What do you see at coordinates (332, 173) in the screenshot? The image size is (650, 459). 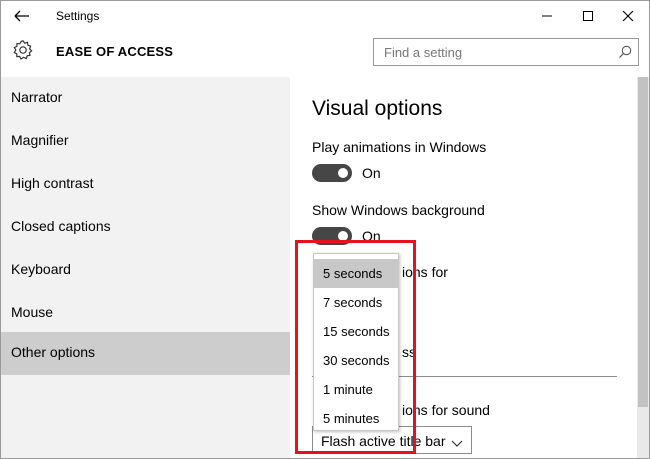 I see `animations-toggle` at bounding box center [332, 173].